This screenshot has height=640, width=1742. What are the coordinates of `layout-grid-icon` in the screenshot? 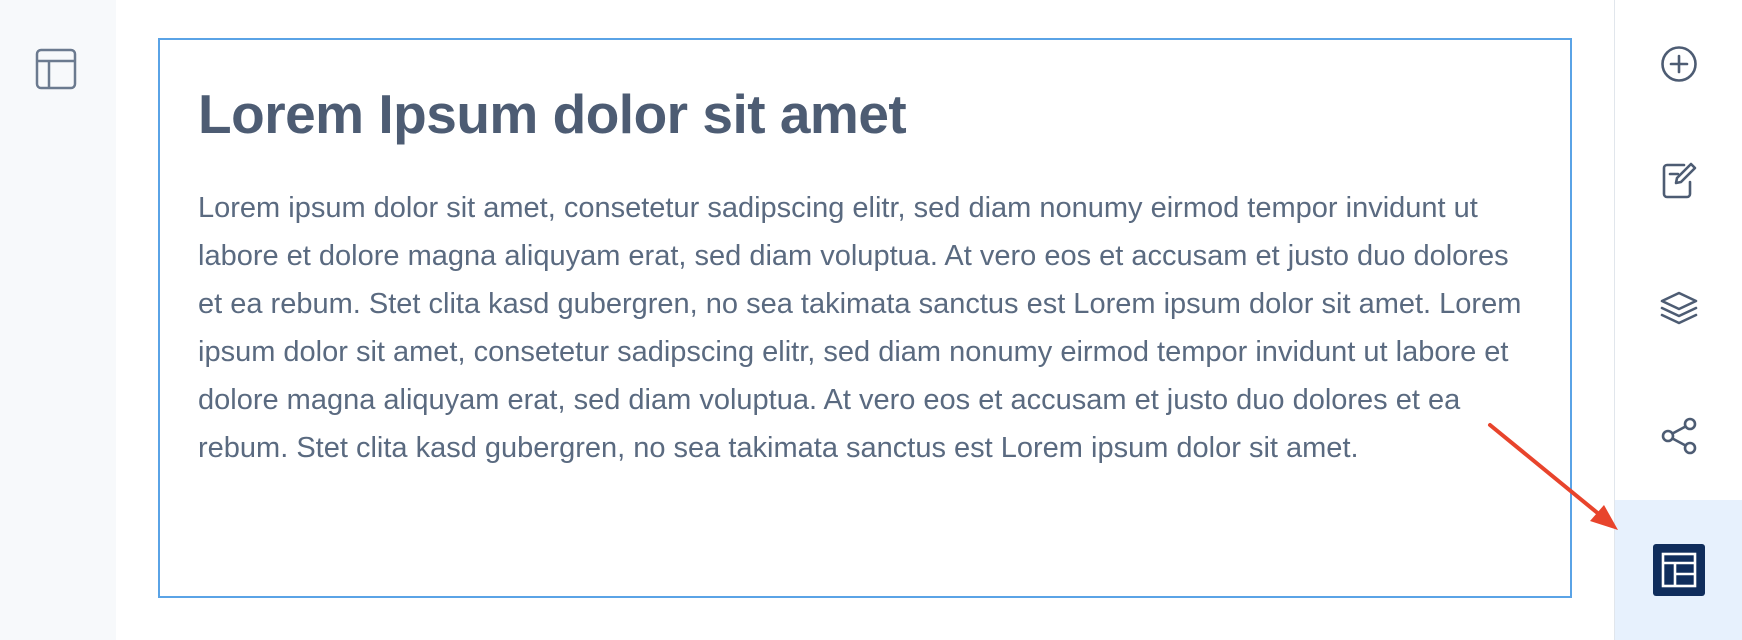 It's located at (1679, 570).